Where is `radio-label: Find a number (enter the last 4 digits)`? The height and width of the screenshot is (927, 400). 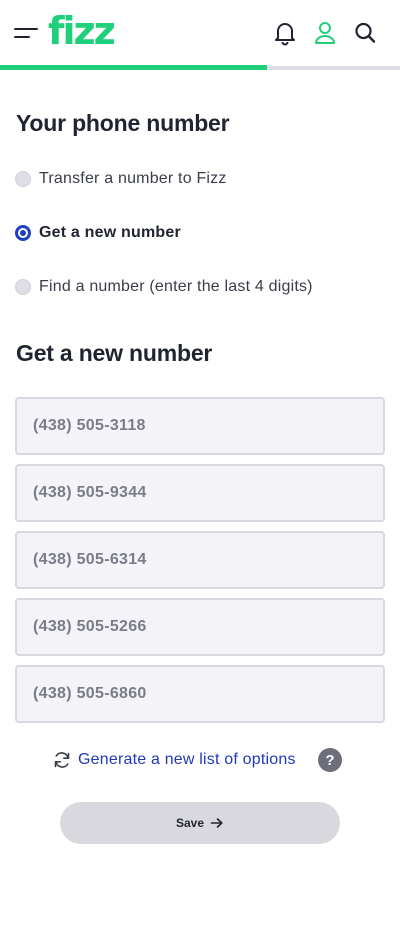
radio-label: Find a number (enter the last 4 digits) is located at coordinates (176, 286).